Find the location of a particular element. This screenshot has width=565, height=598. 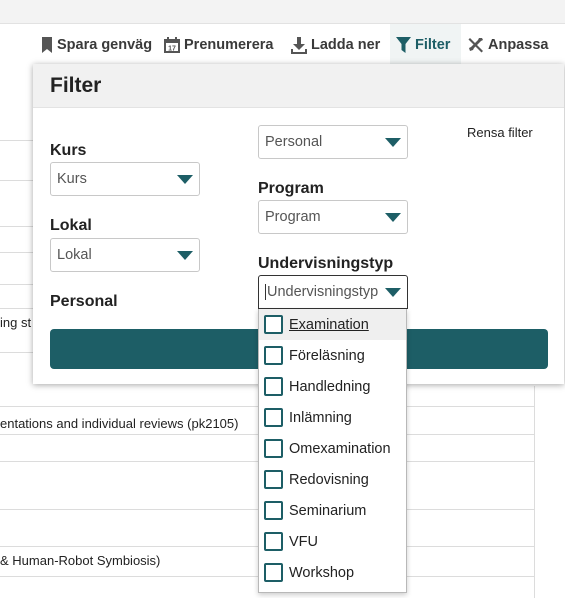

kurs-select-value: Kurs is located at coordinates (72, 179).